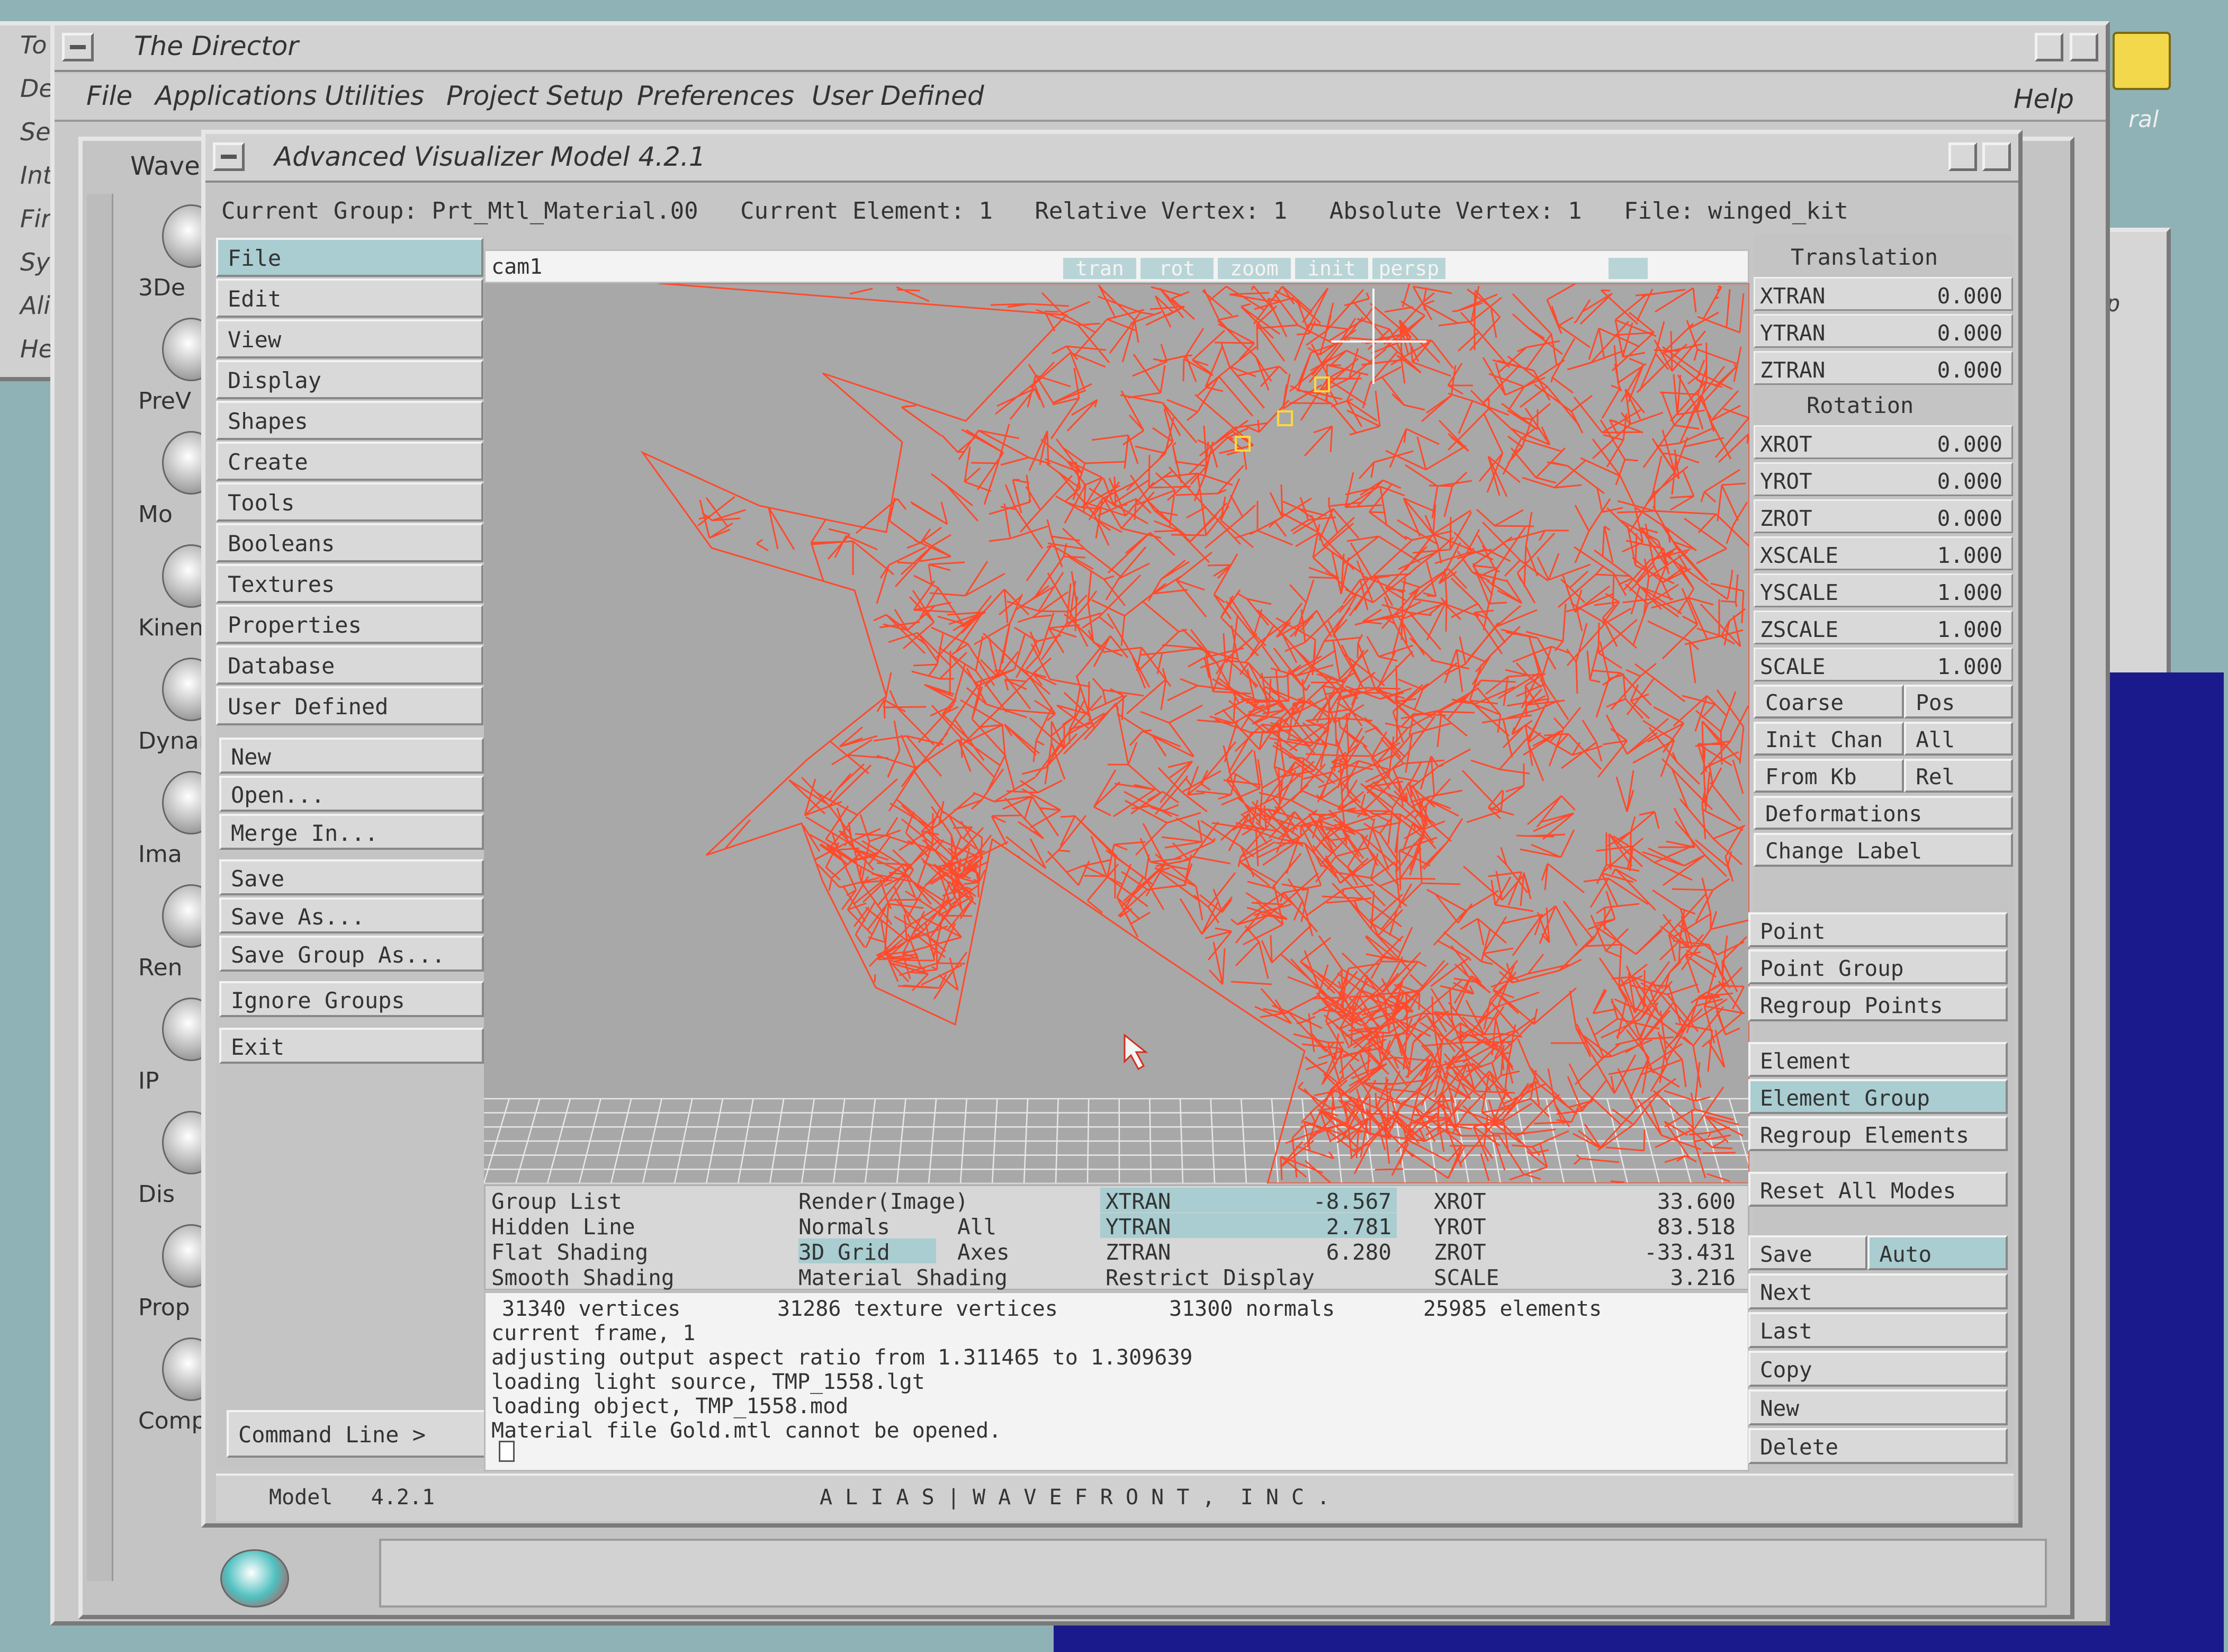 The height and width of the screenshot is (1652, 2228). What do you see at coordinates (898, 95) in the screenshot?
I see `menu-user-defined: User Defined` at bounding box center [898, 95].